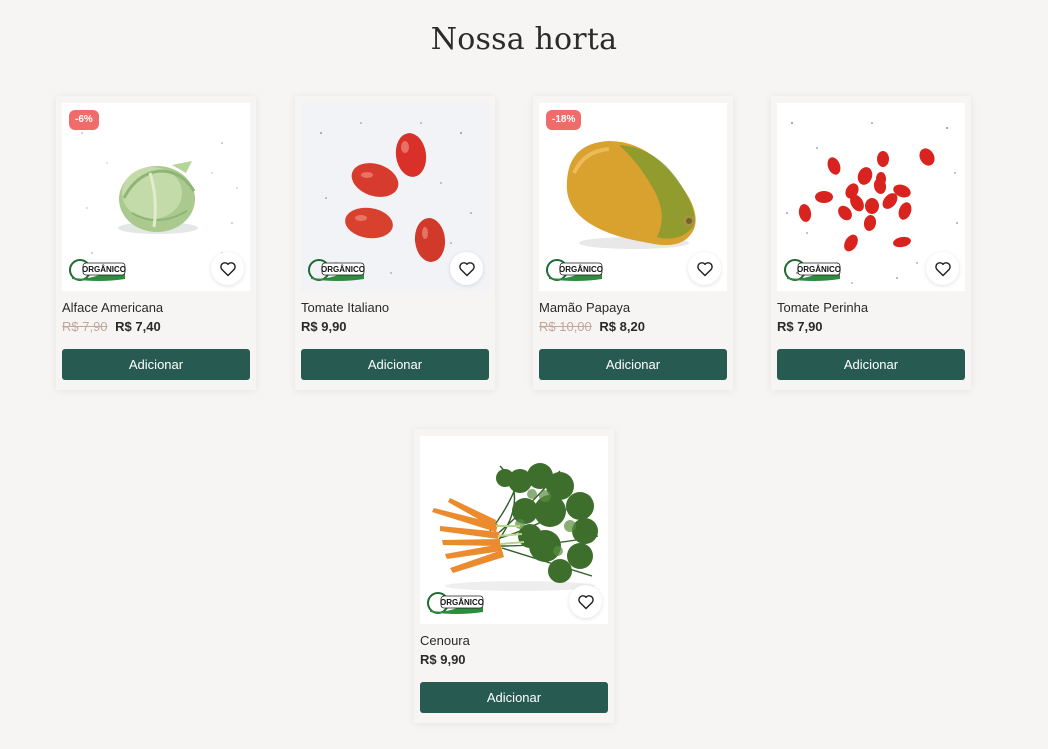  I want to click on product-card: ORGÂNICO Cenoura R$ 9,90 Adicionar, so click(514, 576).